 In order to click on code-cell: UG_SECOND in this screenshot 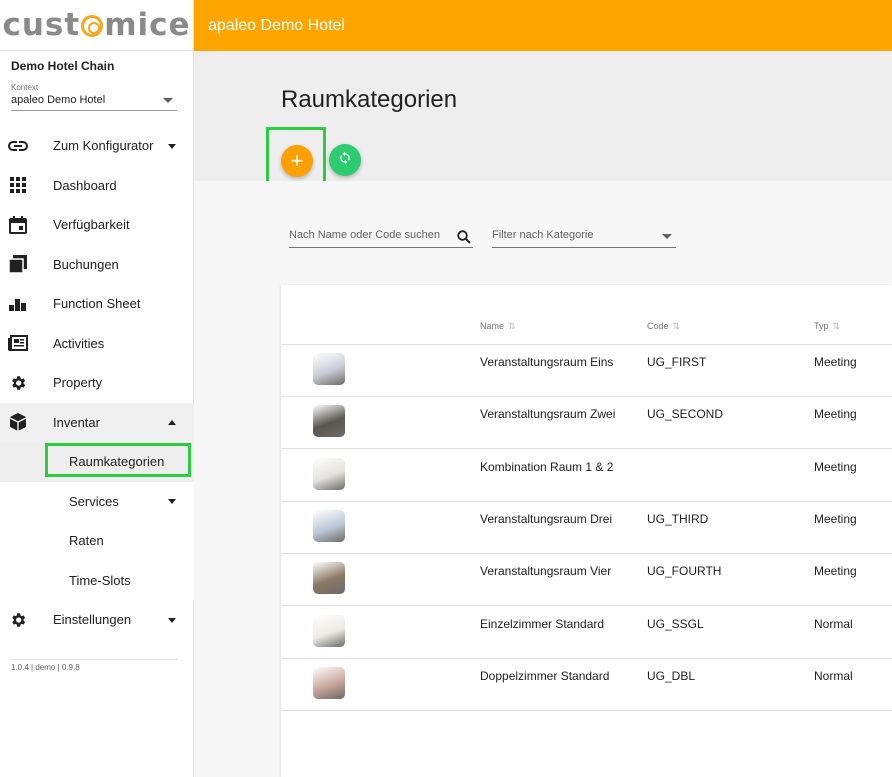, I will do `click(685, 414)`.